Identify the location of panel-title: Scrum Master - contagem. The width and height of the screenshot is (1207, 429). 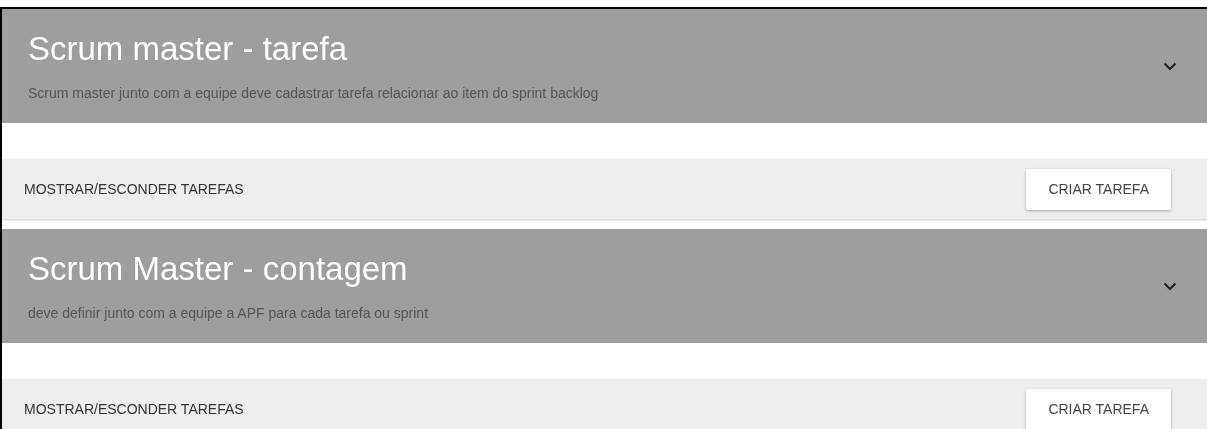
(218, 268).